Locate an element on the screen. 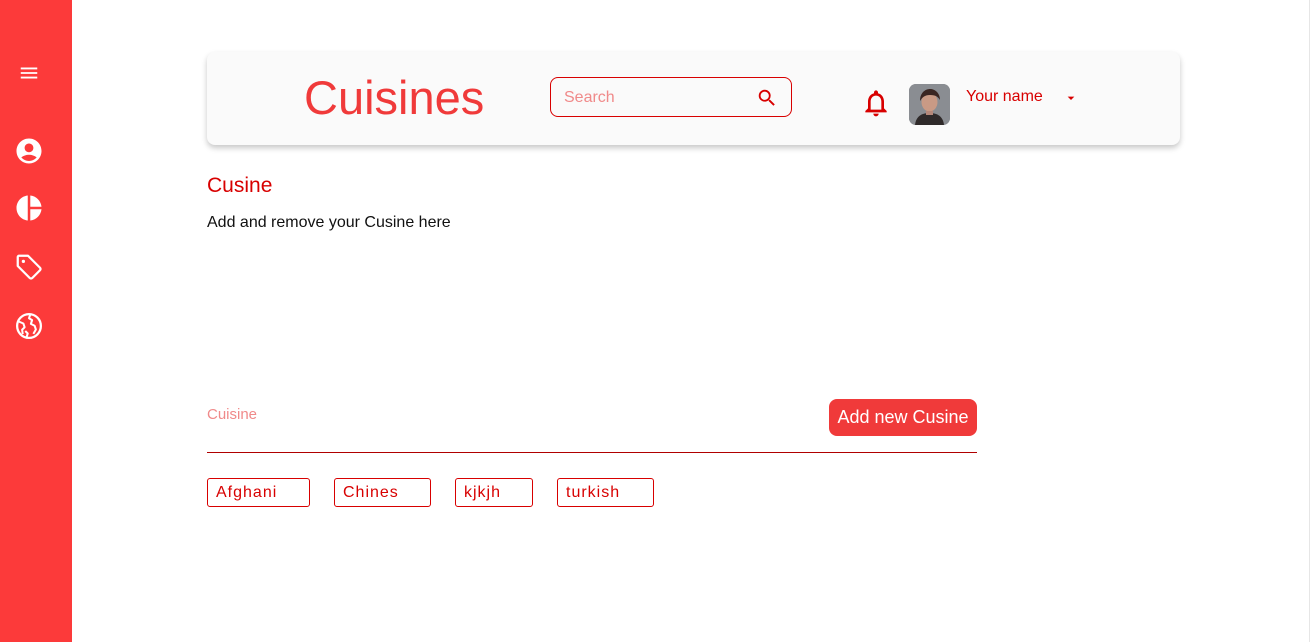 This screenshot has width=1313, height=642. avatar is located at coordinates (929, 104).